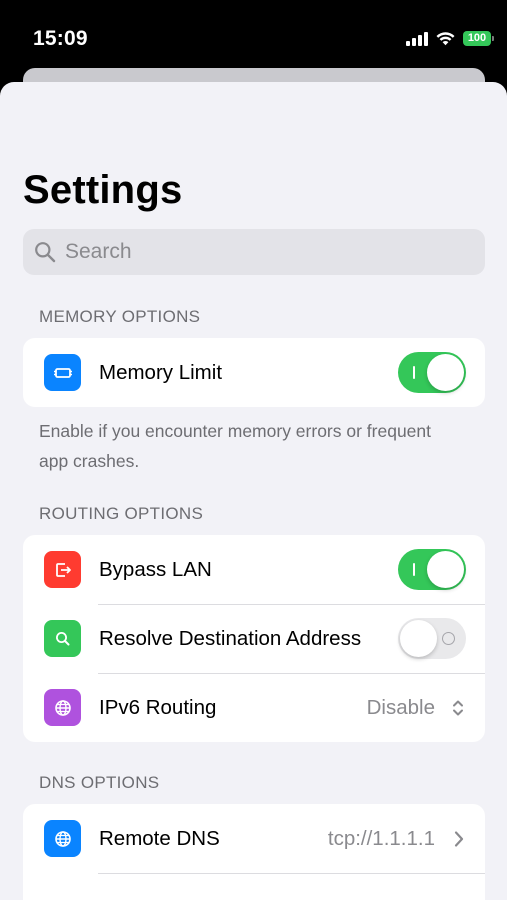 The image size is (507, 900). I want to click on resolve-destination-label: Resolve Destination Address, so click(230, 638).